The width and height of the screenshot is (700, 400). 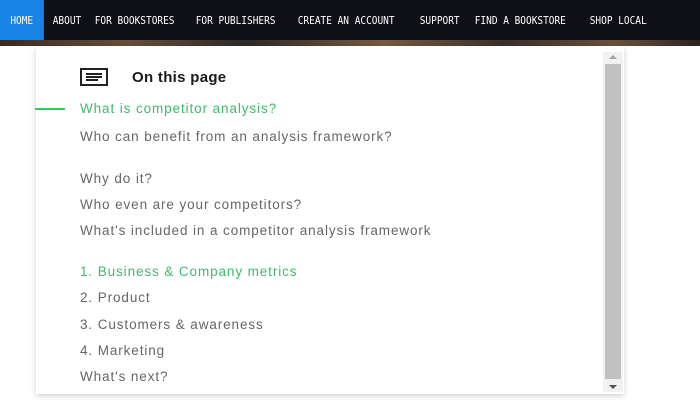 What do you see at coordinates (115, 298) in the screenshot?
I see `toc-item-product: 2. Product` at bounding box center [115, 298].